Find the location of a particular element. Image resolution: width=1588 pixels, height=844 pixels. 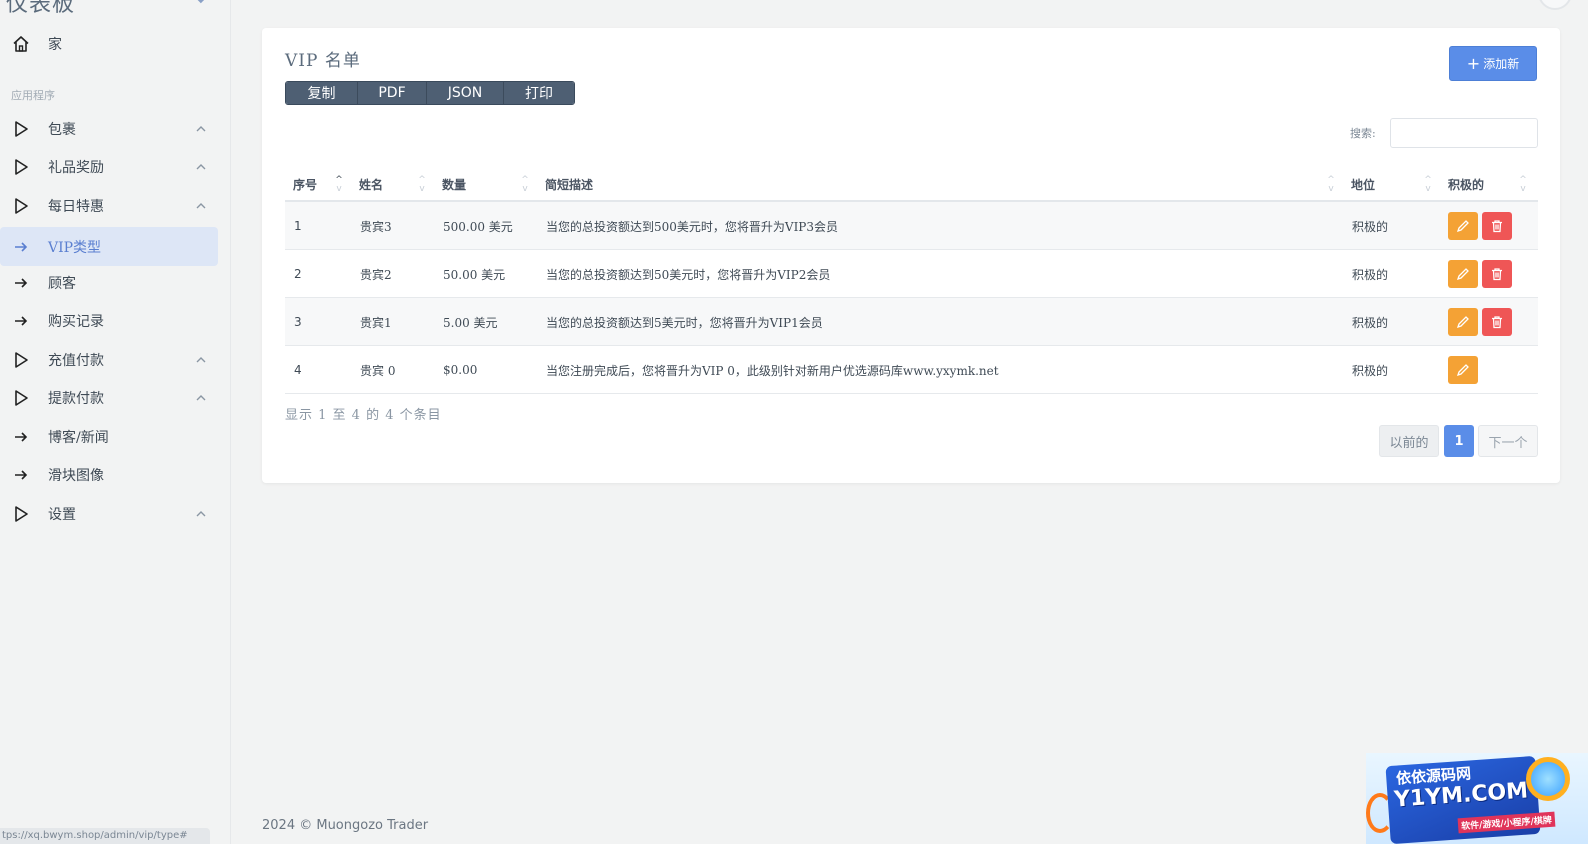

sidebar-item-label: VIP类型 is located at coordinates (75, 247).